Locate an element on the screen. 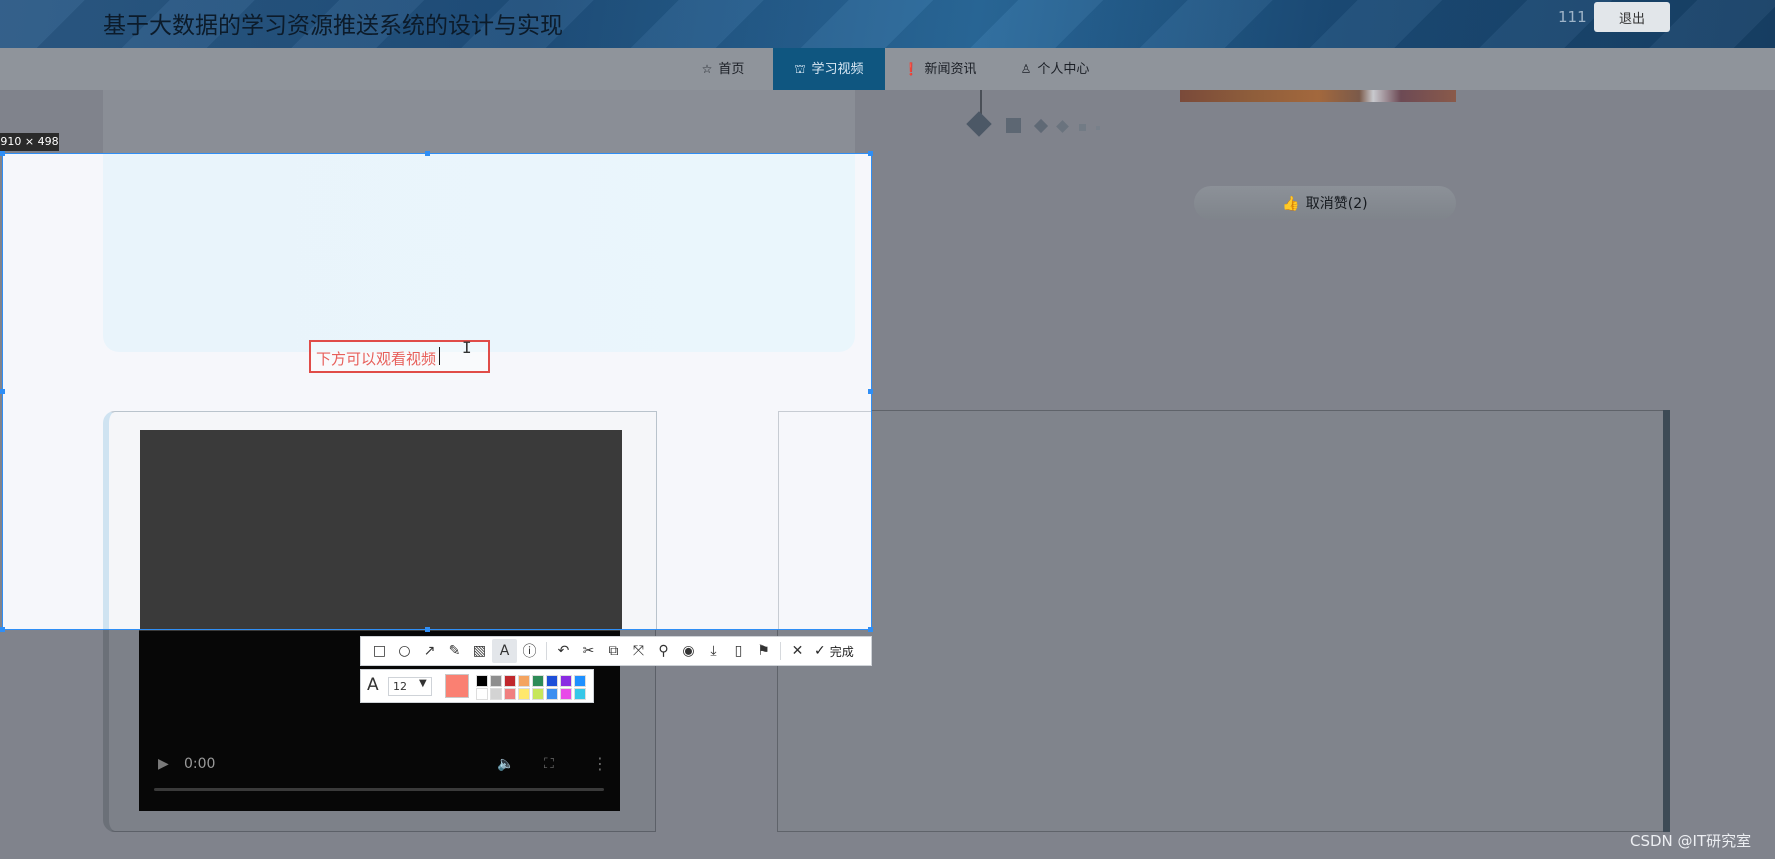  nav-item-label: 个人中心 is located at coordinates (1063, 69).